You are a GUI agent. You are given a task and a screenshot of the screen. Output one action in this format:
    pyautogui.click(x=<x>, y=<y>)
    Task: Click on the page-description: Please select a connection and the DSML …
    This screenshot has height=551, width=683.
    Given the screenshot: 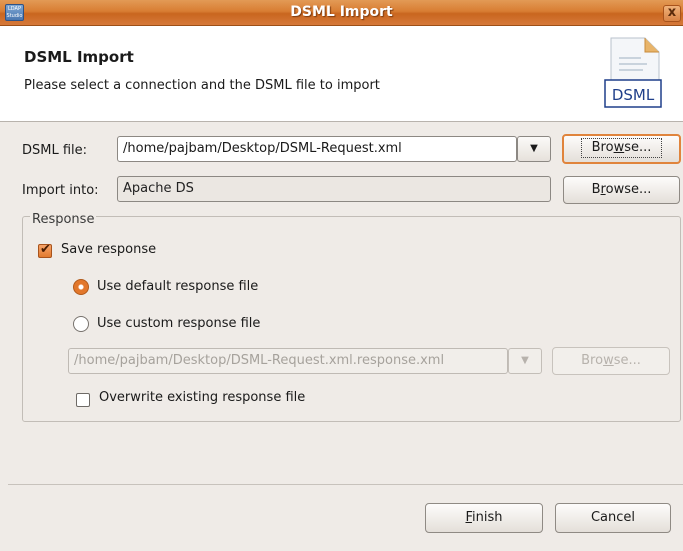 What is the action you would take?
    pyautogui.click(x=202, y=85)
    